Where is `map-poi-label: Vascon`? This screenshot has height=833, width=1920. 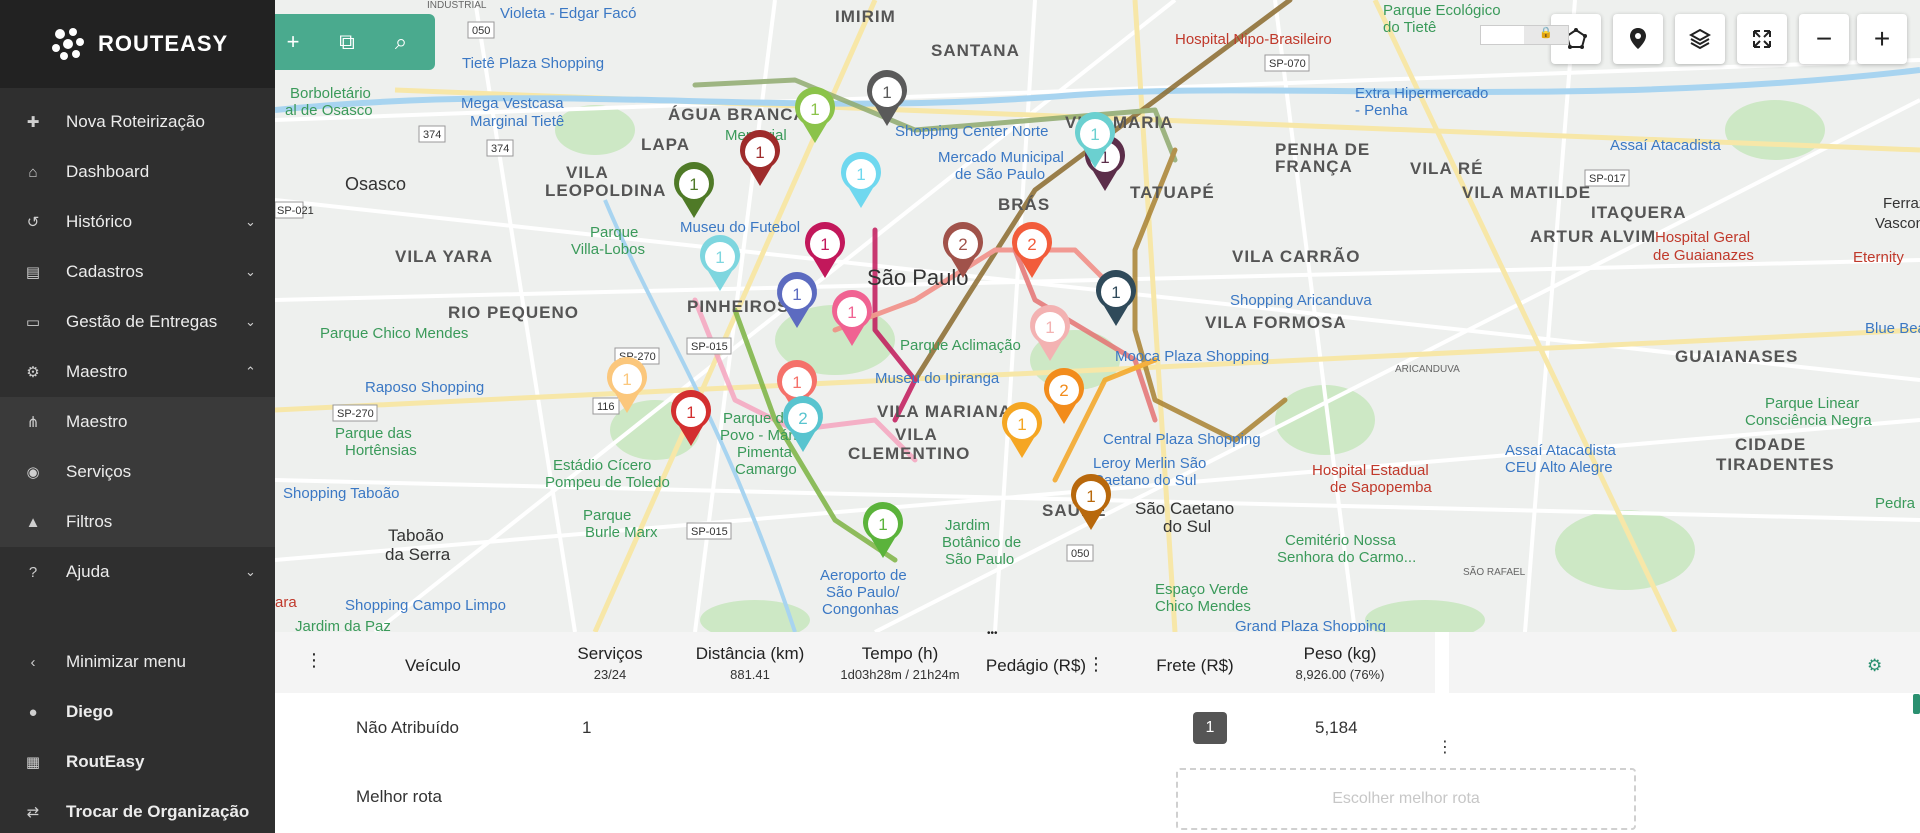 map-poi-label: Vascon is located at coordinates (1897, 223).